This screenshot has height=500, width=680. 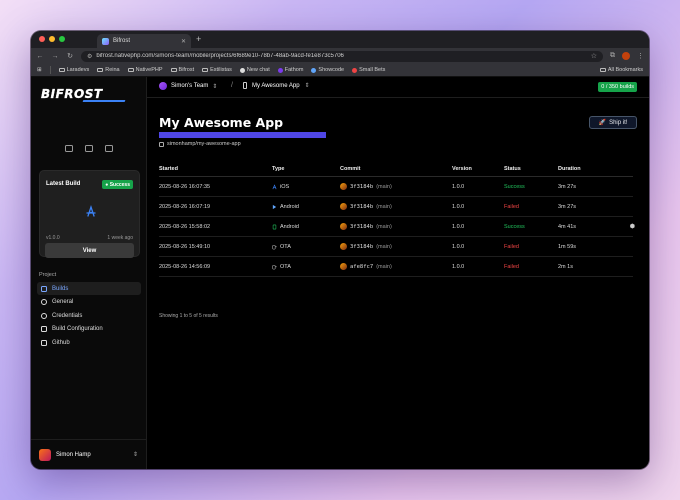 I want to click on showcode-icon, so click(x=314, y=70).